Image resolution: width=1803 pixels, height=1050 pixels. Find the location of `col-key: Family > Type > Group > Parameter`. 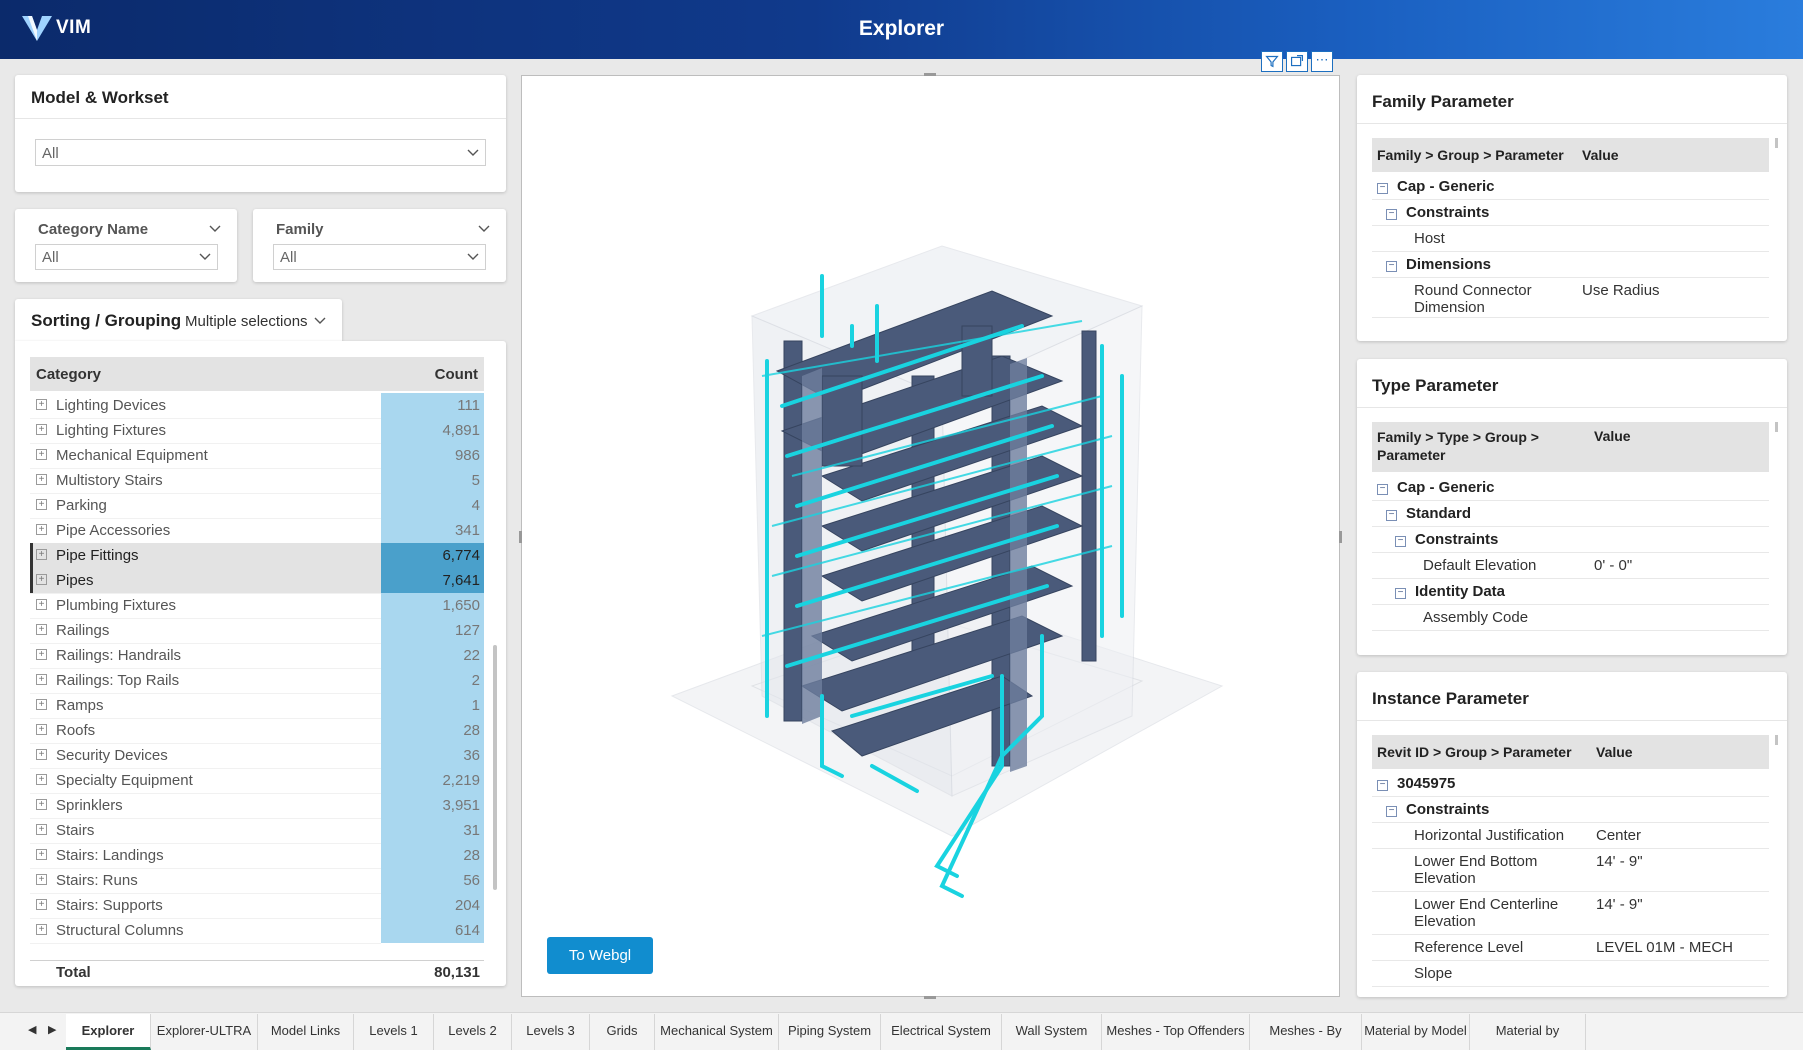

col-key: Family > Type > Group > Parameter is located at coordinates (1462, 446).